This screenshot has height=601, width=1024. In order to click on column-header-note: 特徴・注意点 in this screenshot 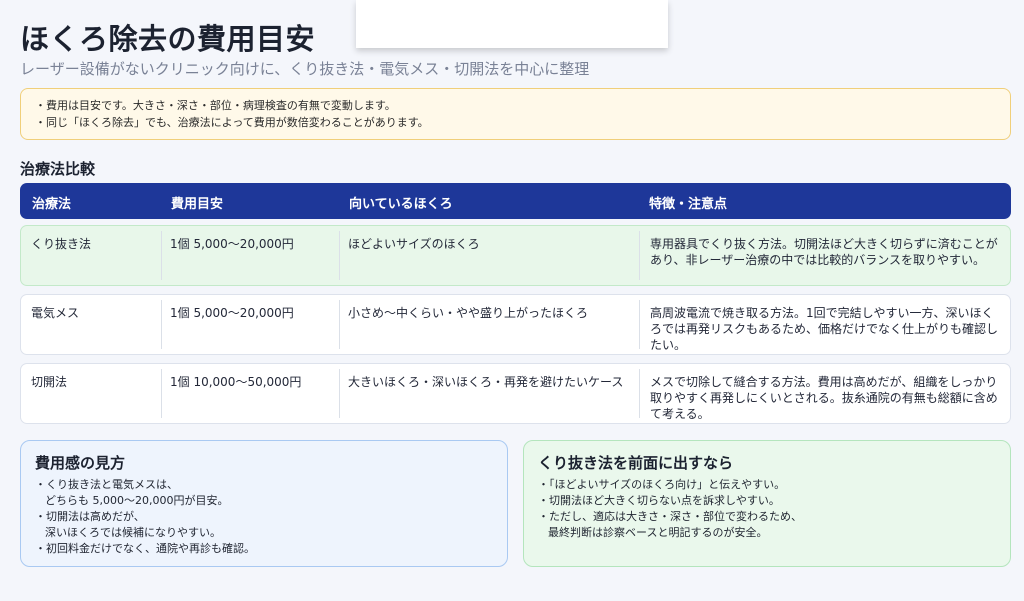, I will do `click(688, 204)`.